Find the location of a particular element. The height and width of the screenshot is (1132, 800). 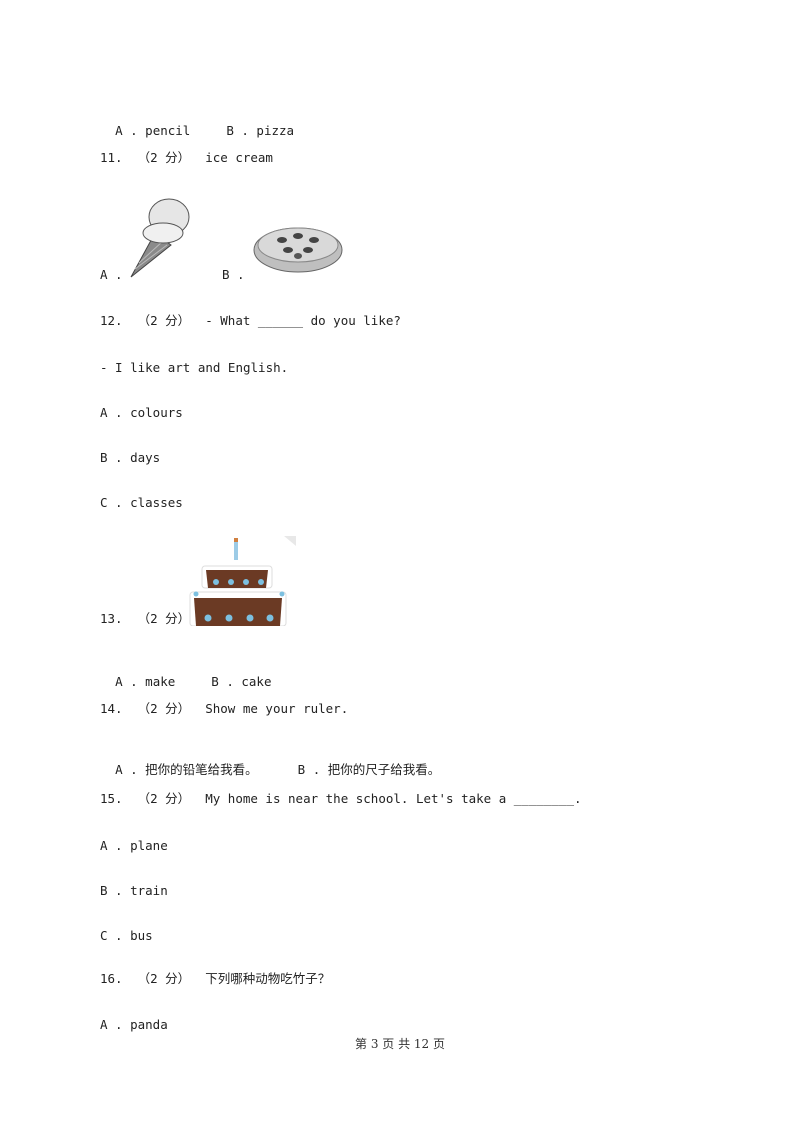

q12-option-b: B . days is located at coordinates (130, 457).